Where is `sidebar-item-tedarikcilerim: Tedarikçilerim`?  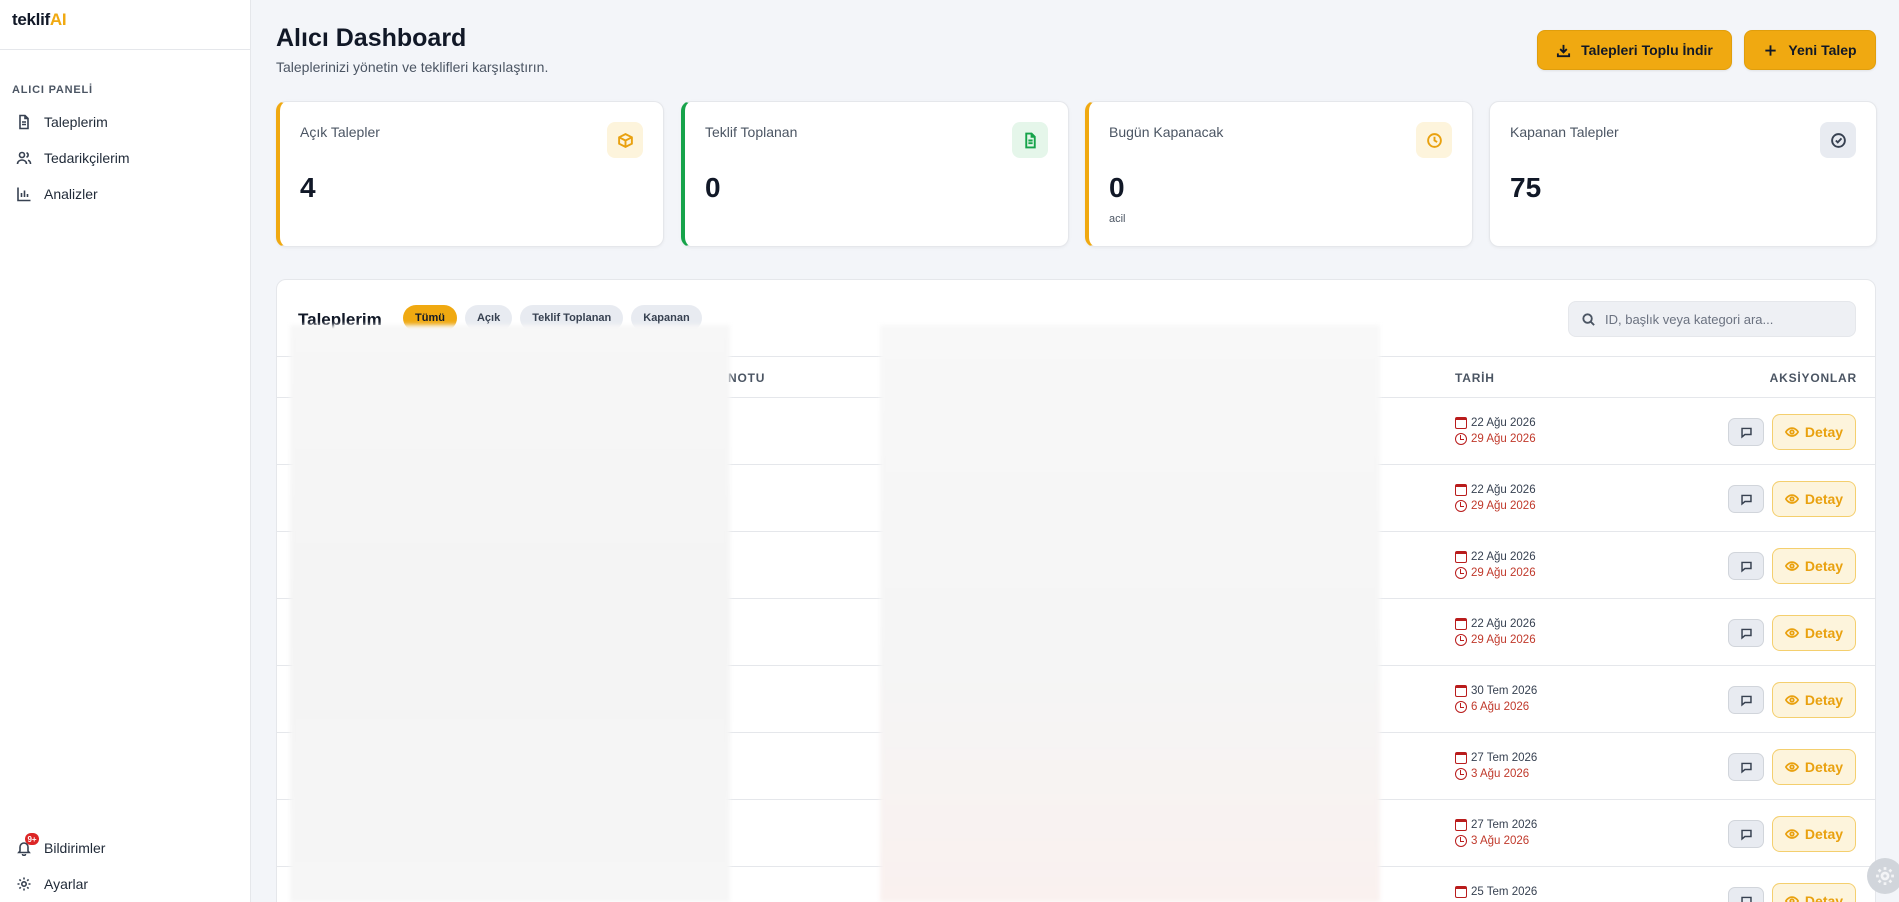
sidebar-item-tedarikcilerim: Tedarikçilerim is located at coordinates (125, 158).